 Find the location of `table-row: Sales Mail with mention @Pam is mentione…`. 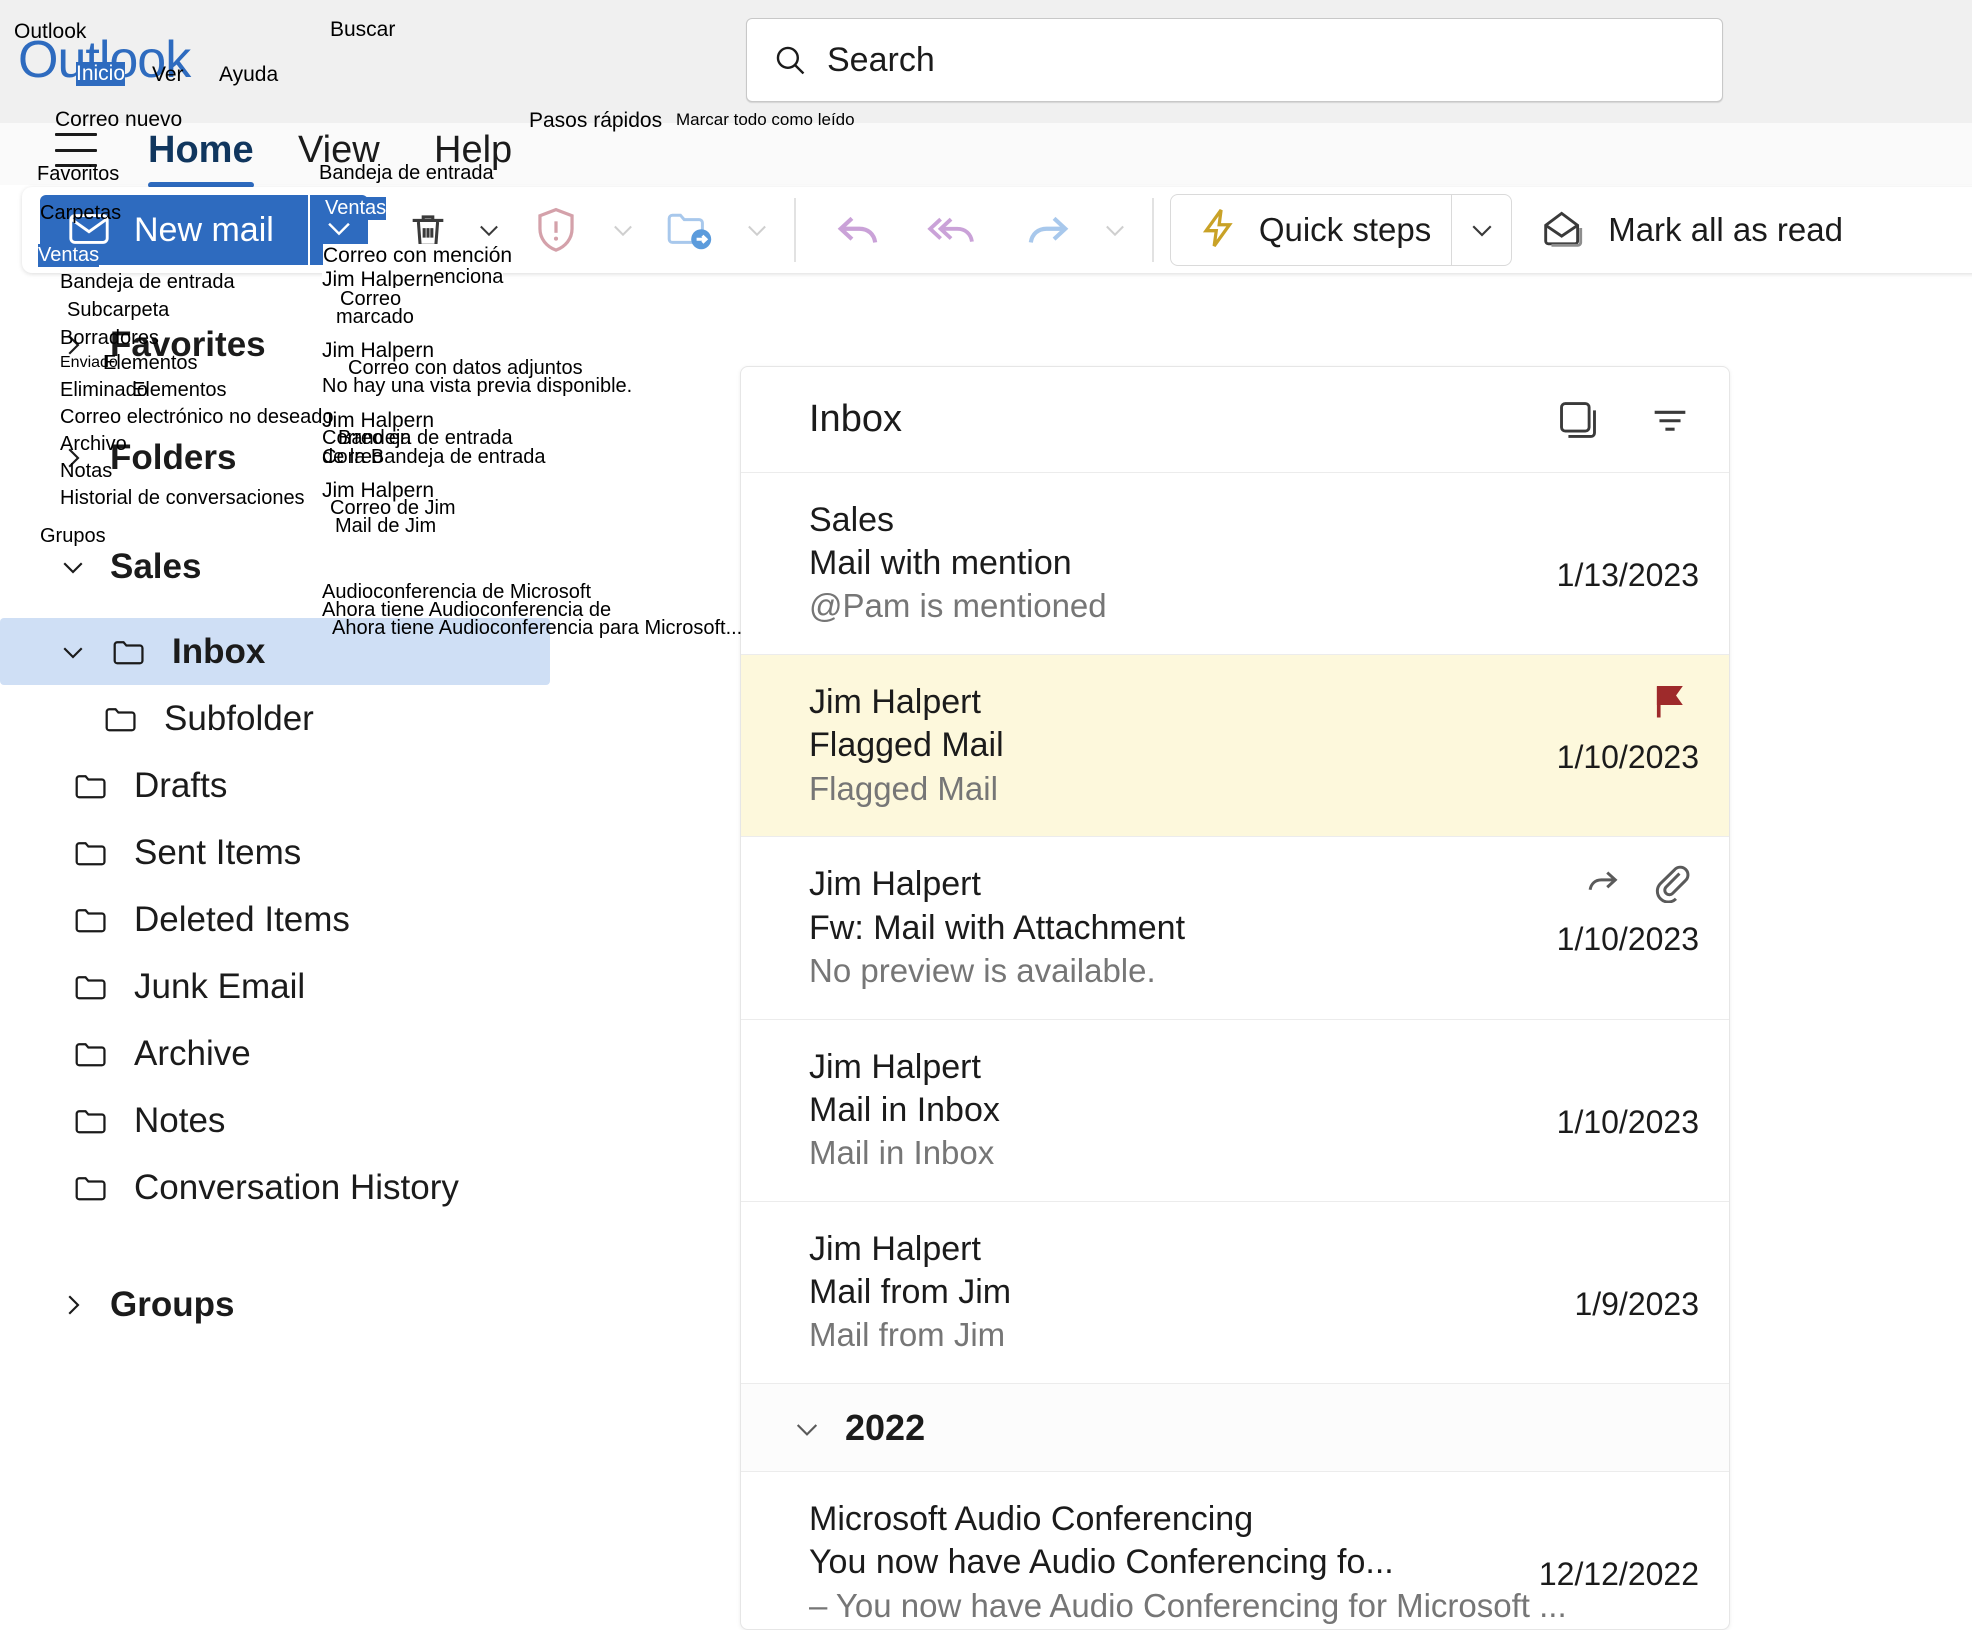

table-row: Sales Mail with mention @Pam is mentione… is located at coordinates (1235, 564).